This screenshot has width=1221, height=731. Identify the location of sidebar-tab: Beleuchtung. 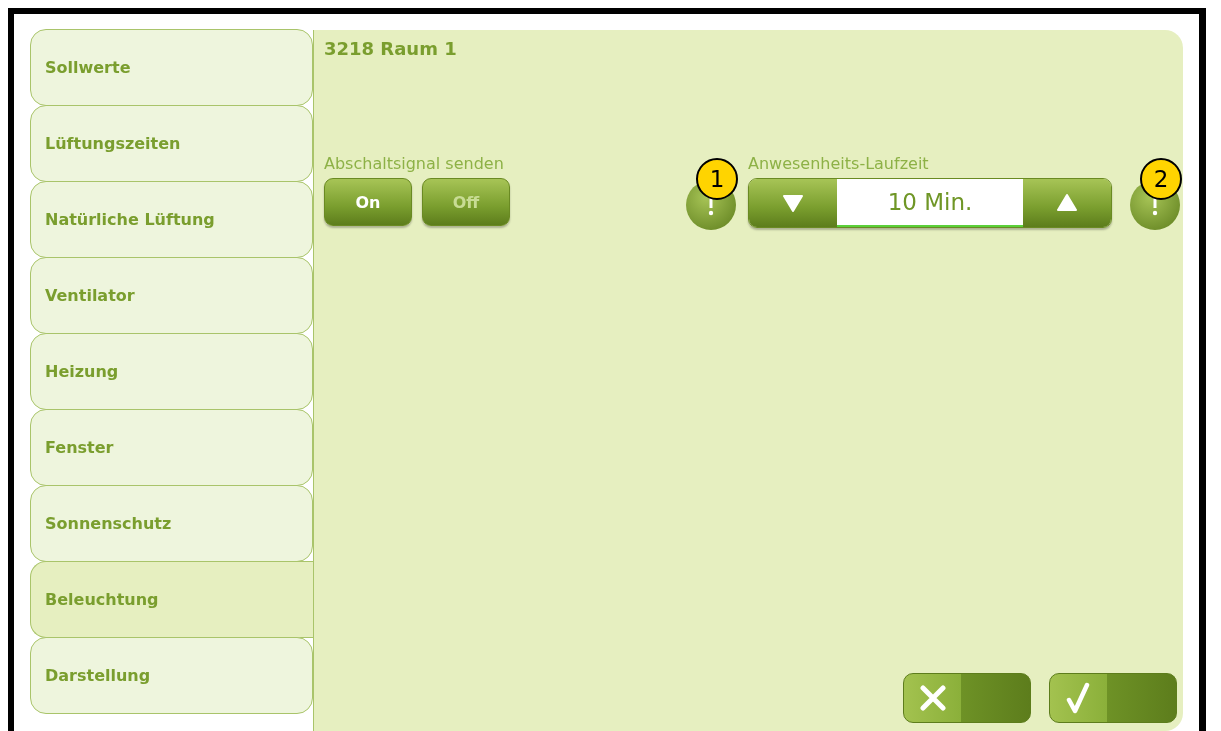
(171, 599).